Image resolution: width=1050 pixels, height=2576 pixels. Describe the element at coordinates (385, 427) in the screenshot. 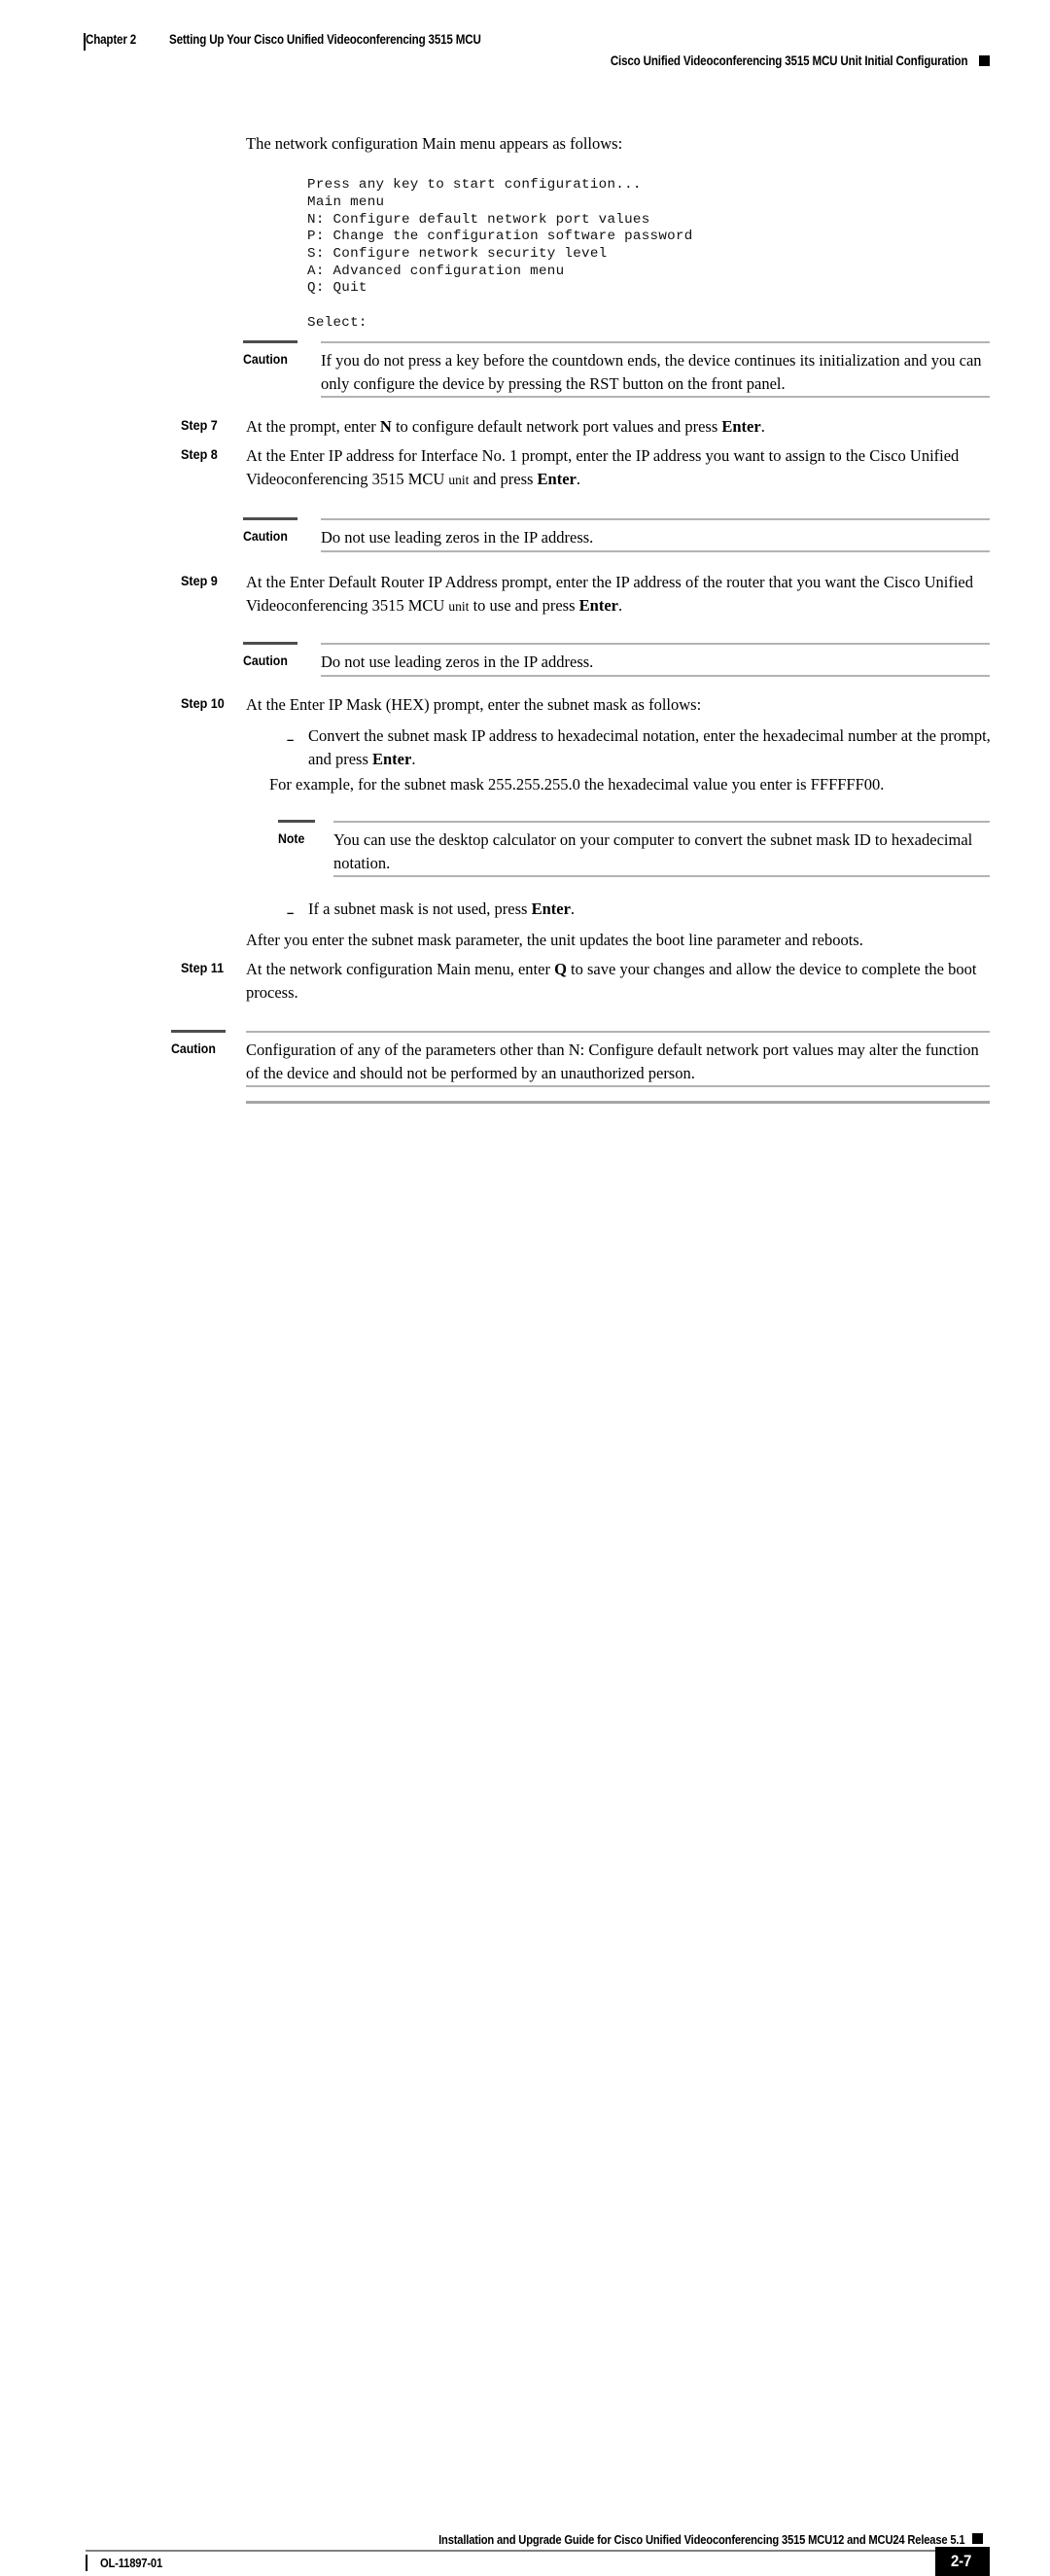

I see `step-7-key-n: N` at that location.